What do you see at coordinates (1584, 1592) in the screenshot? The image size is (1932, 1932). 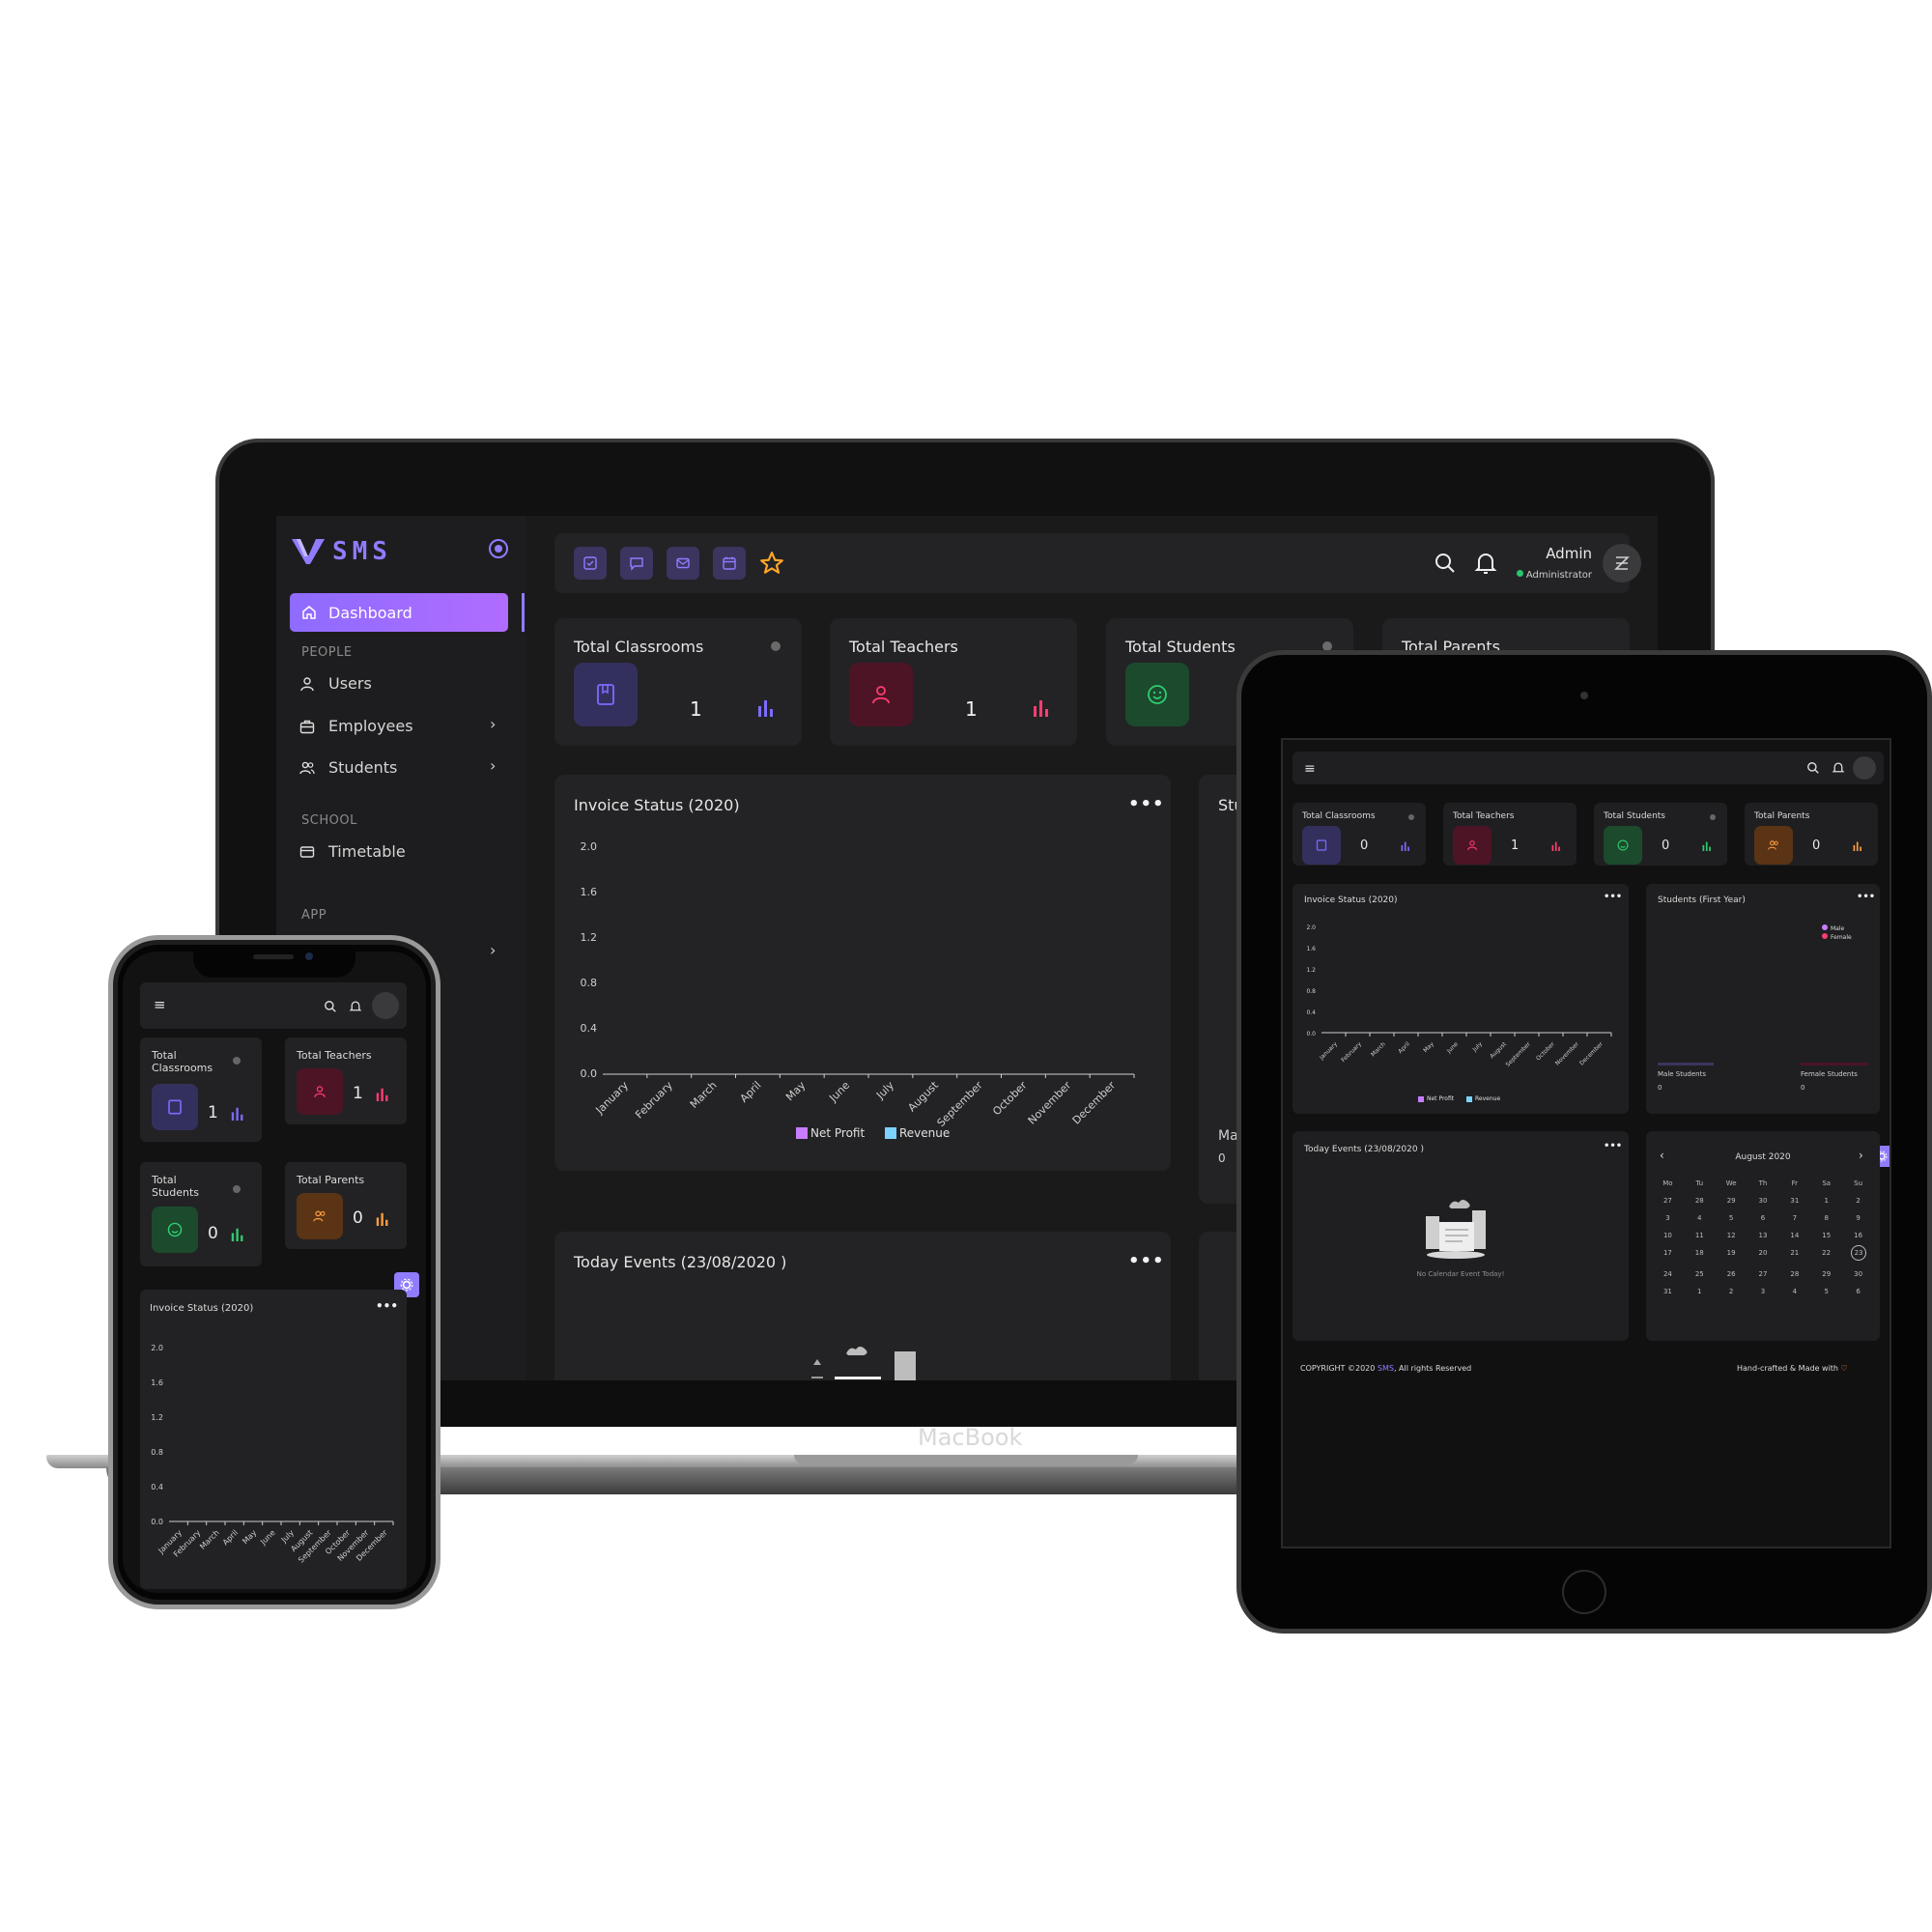 I see `tablet-home-button` at bounding box center [1584, 1592].